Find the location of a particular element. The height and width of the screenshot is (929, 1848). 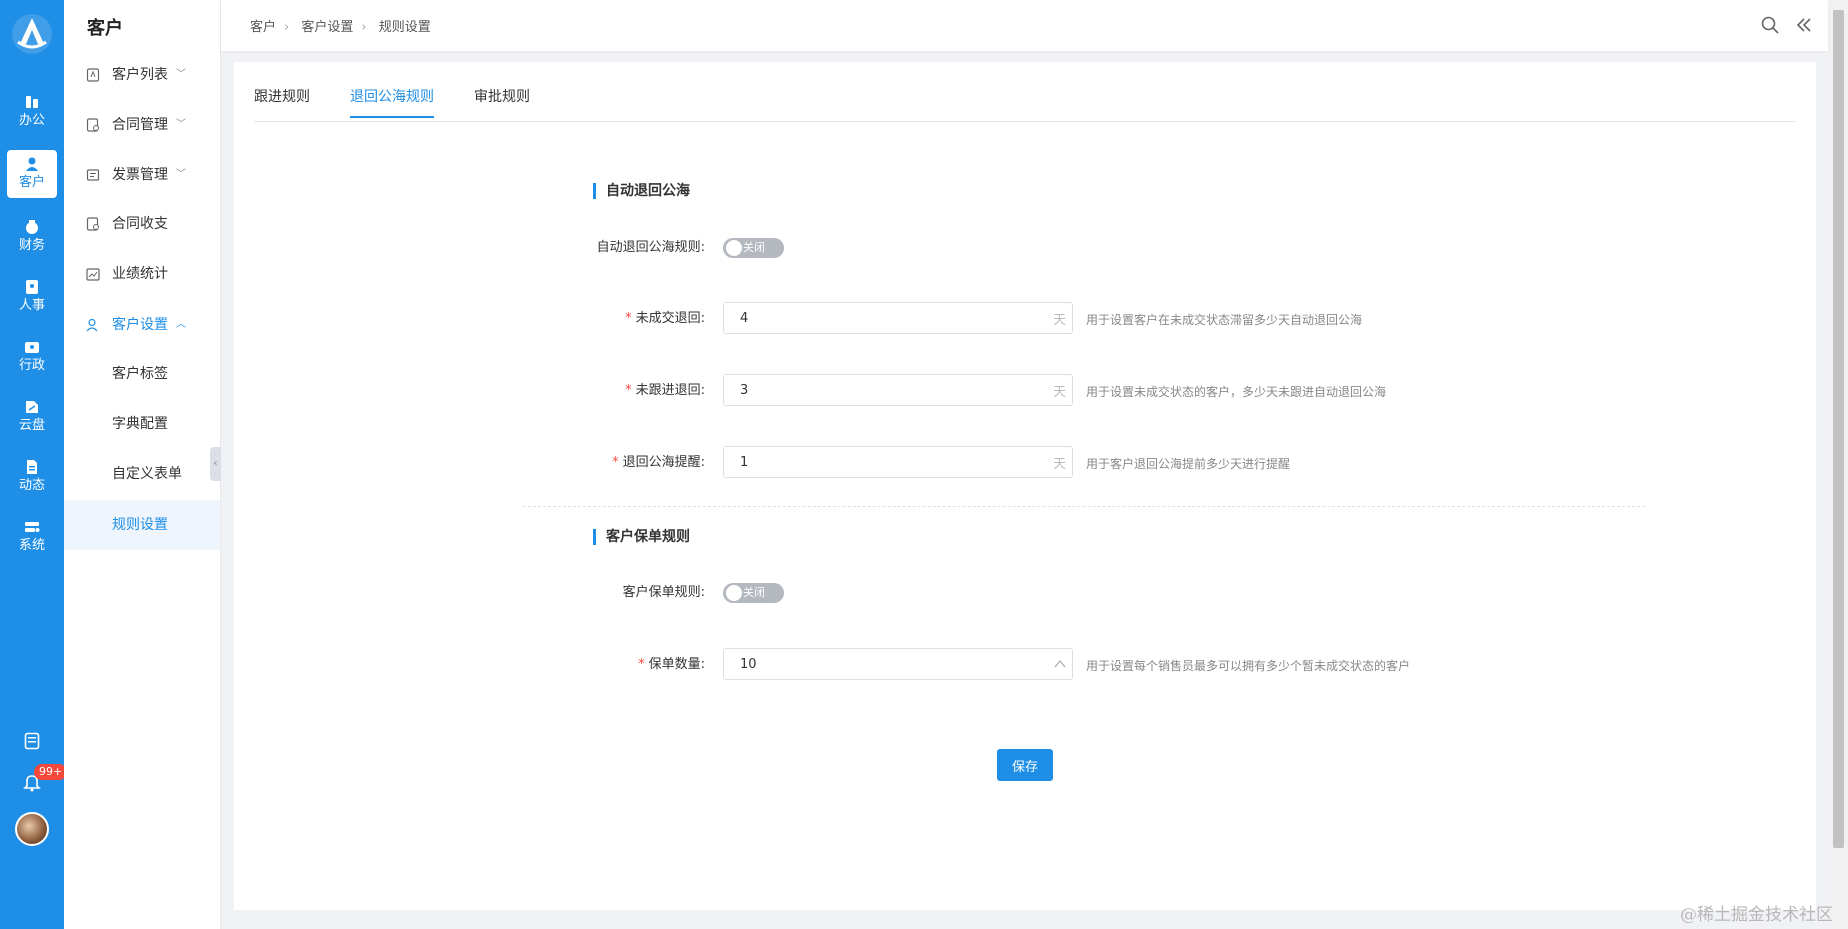

module-title: 客户 is located at coordinates (105, 28).